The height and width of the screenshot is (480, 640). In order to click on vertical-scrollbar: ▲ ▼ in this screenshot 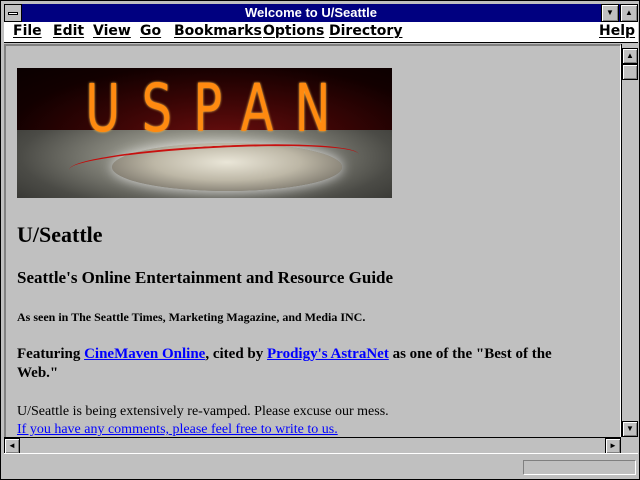, I will do `click(629, 240)`.